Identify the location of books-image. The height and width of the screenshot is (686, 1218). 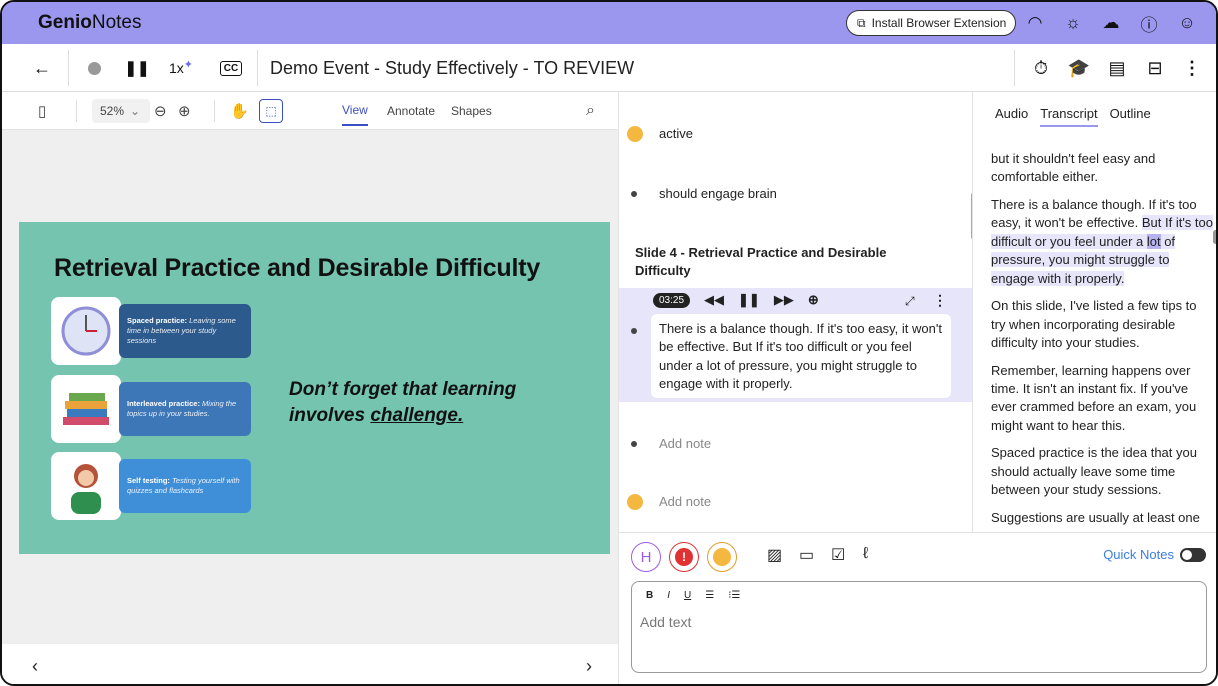
(86, 409).